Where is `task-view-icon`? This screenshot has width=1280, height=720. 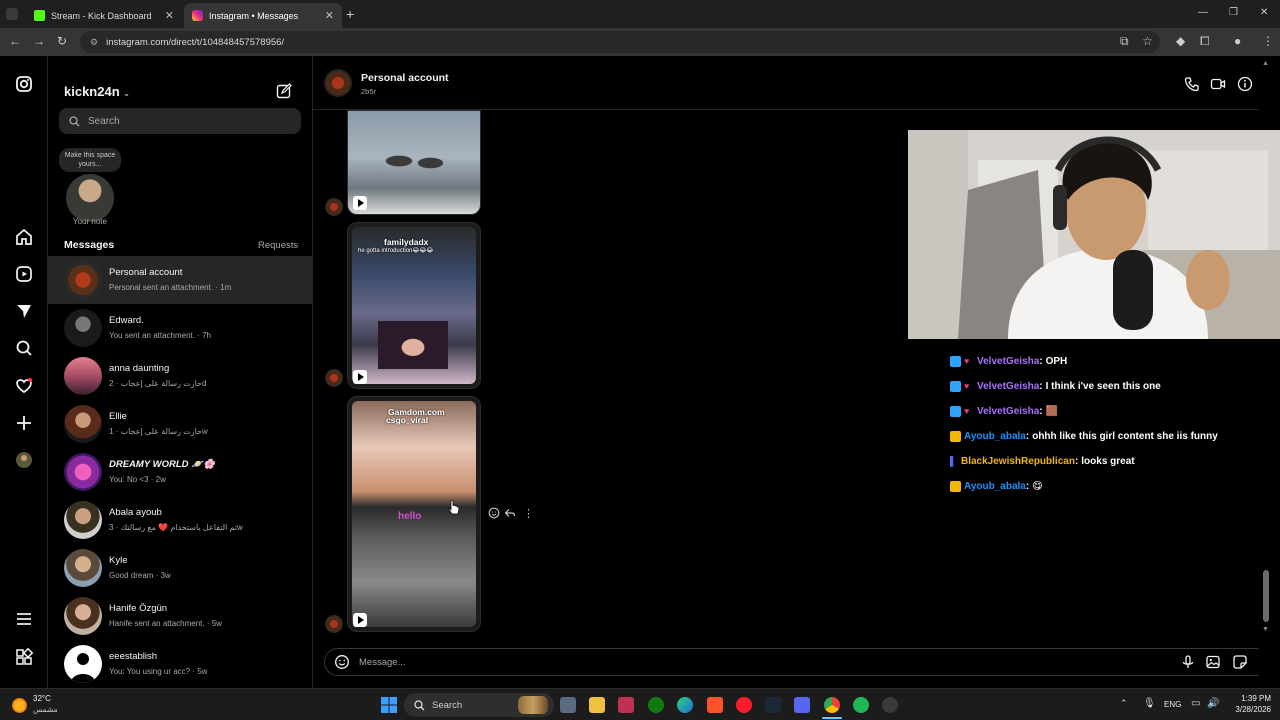
task-view-icon is located at coordinates (568, 705).